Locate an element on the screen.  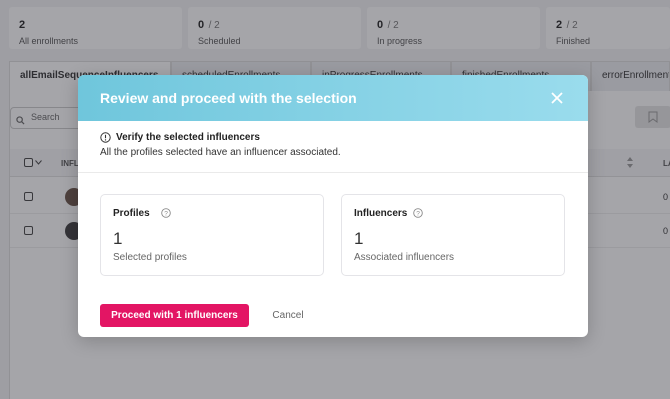
card-title: Profiles is located at coordinates (131, 213).